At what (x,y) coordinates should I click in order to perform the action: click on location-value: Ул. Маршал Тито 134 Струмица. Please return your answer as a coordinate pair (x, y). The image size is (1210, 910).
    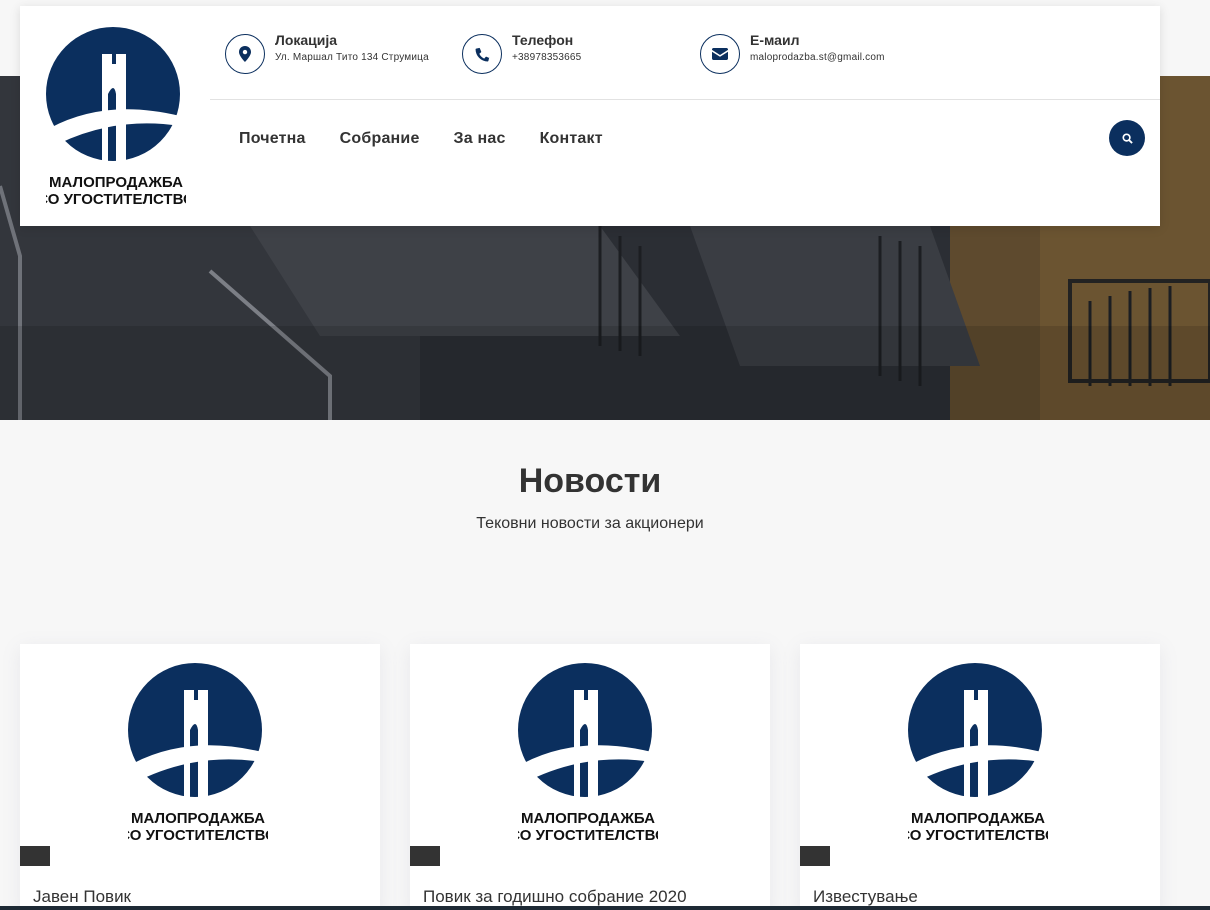
    Looking at the image, I should click on (352, 57).